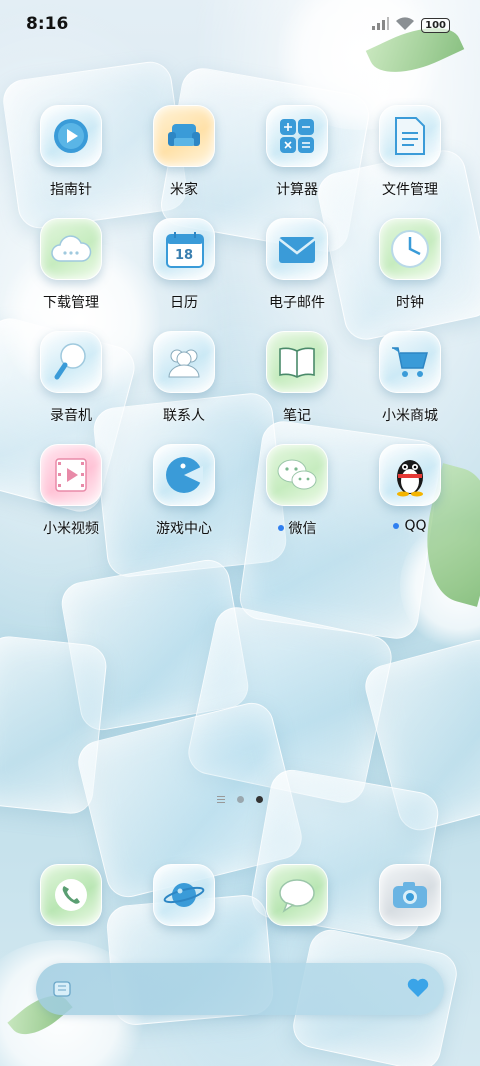 The width and height of the screenshot is (480, 1066). I want to click on microphone-icon, so click(71, 362).